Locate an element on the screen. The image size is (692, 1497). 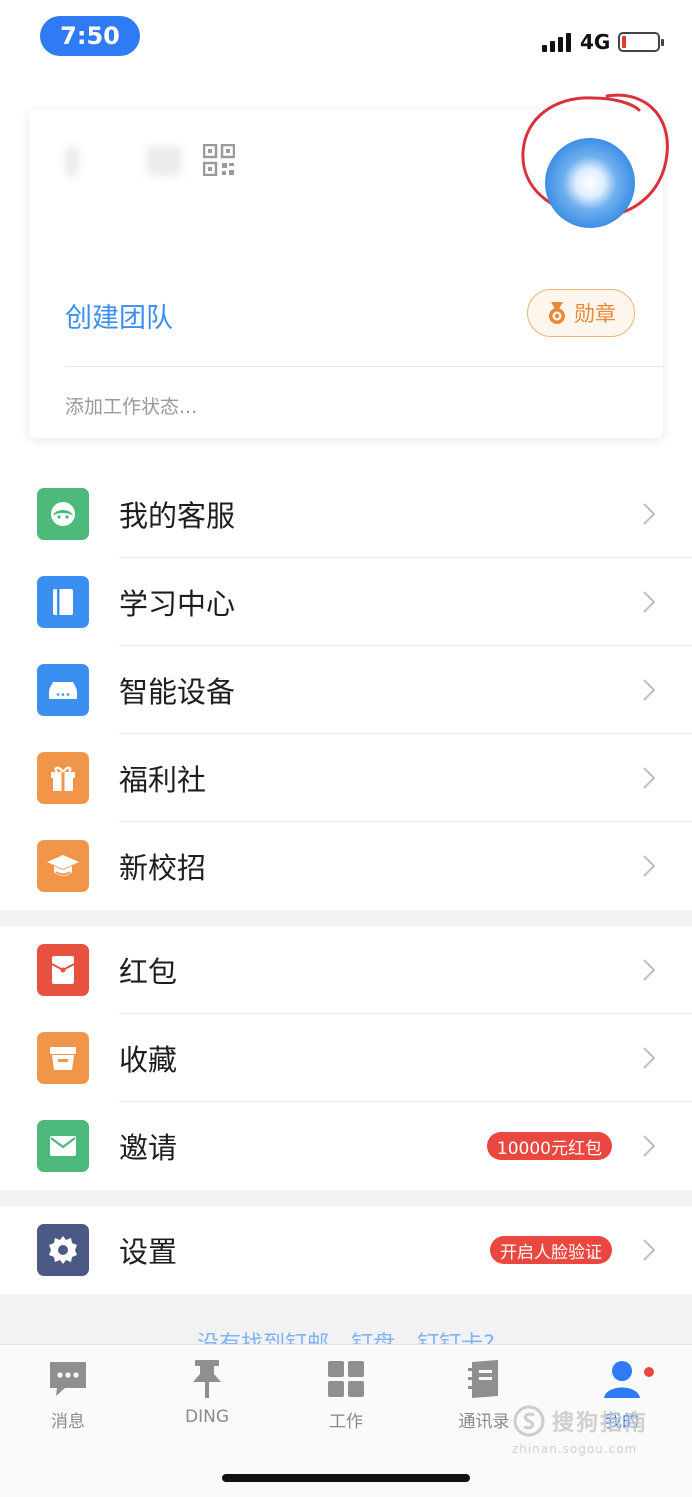
contacts-book-icon is located at coordinates (484, 1379).